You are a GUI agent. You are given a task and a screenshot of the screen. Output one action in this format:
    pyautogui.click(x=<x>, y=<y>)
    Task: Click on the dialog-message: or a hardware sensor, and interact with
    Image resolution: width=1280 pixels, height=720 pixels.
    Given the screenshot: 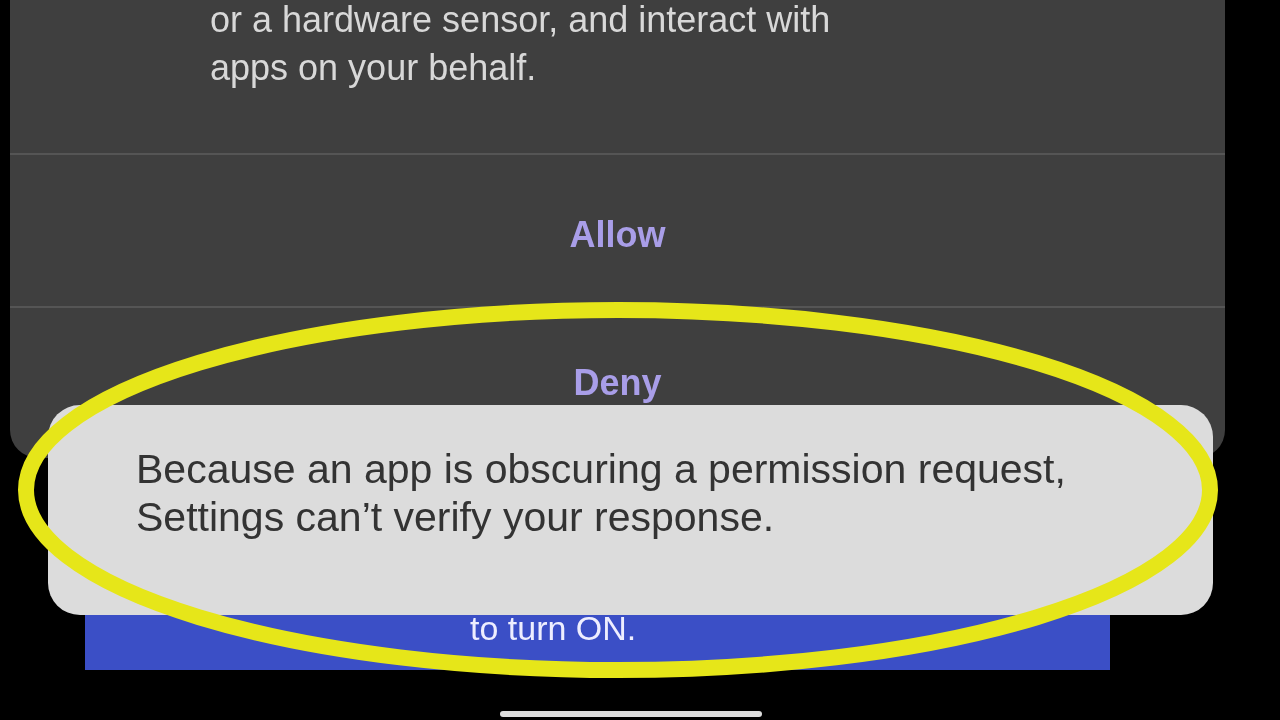 What is the action you would take?
    pyautogui.click(x=521, y=21)
    